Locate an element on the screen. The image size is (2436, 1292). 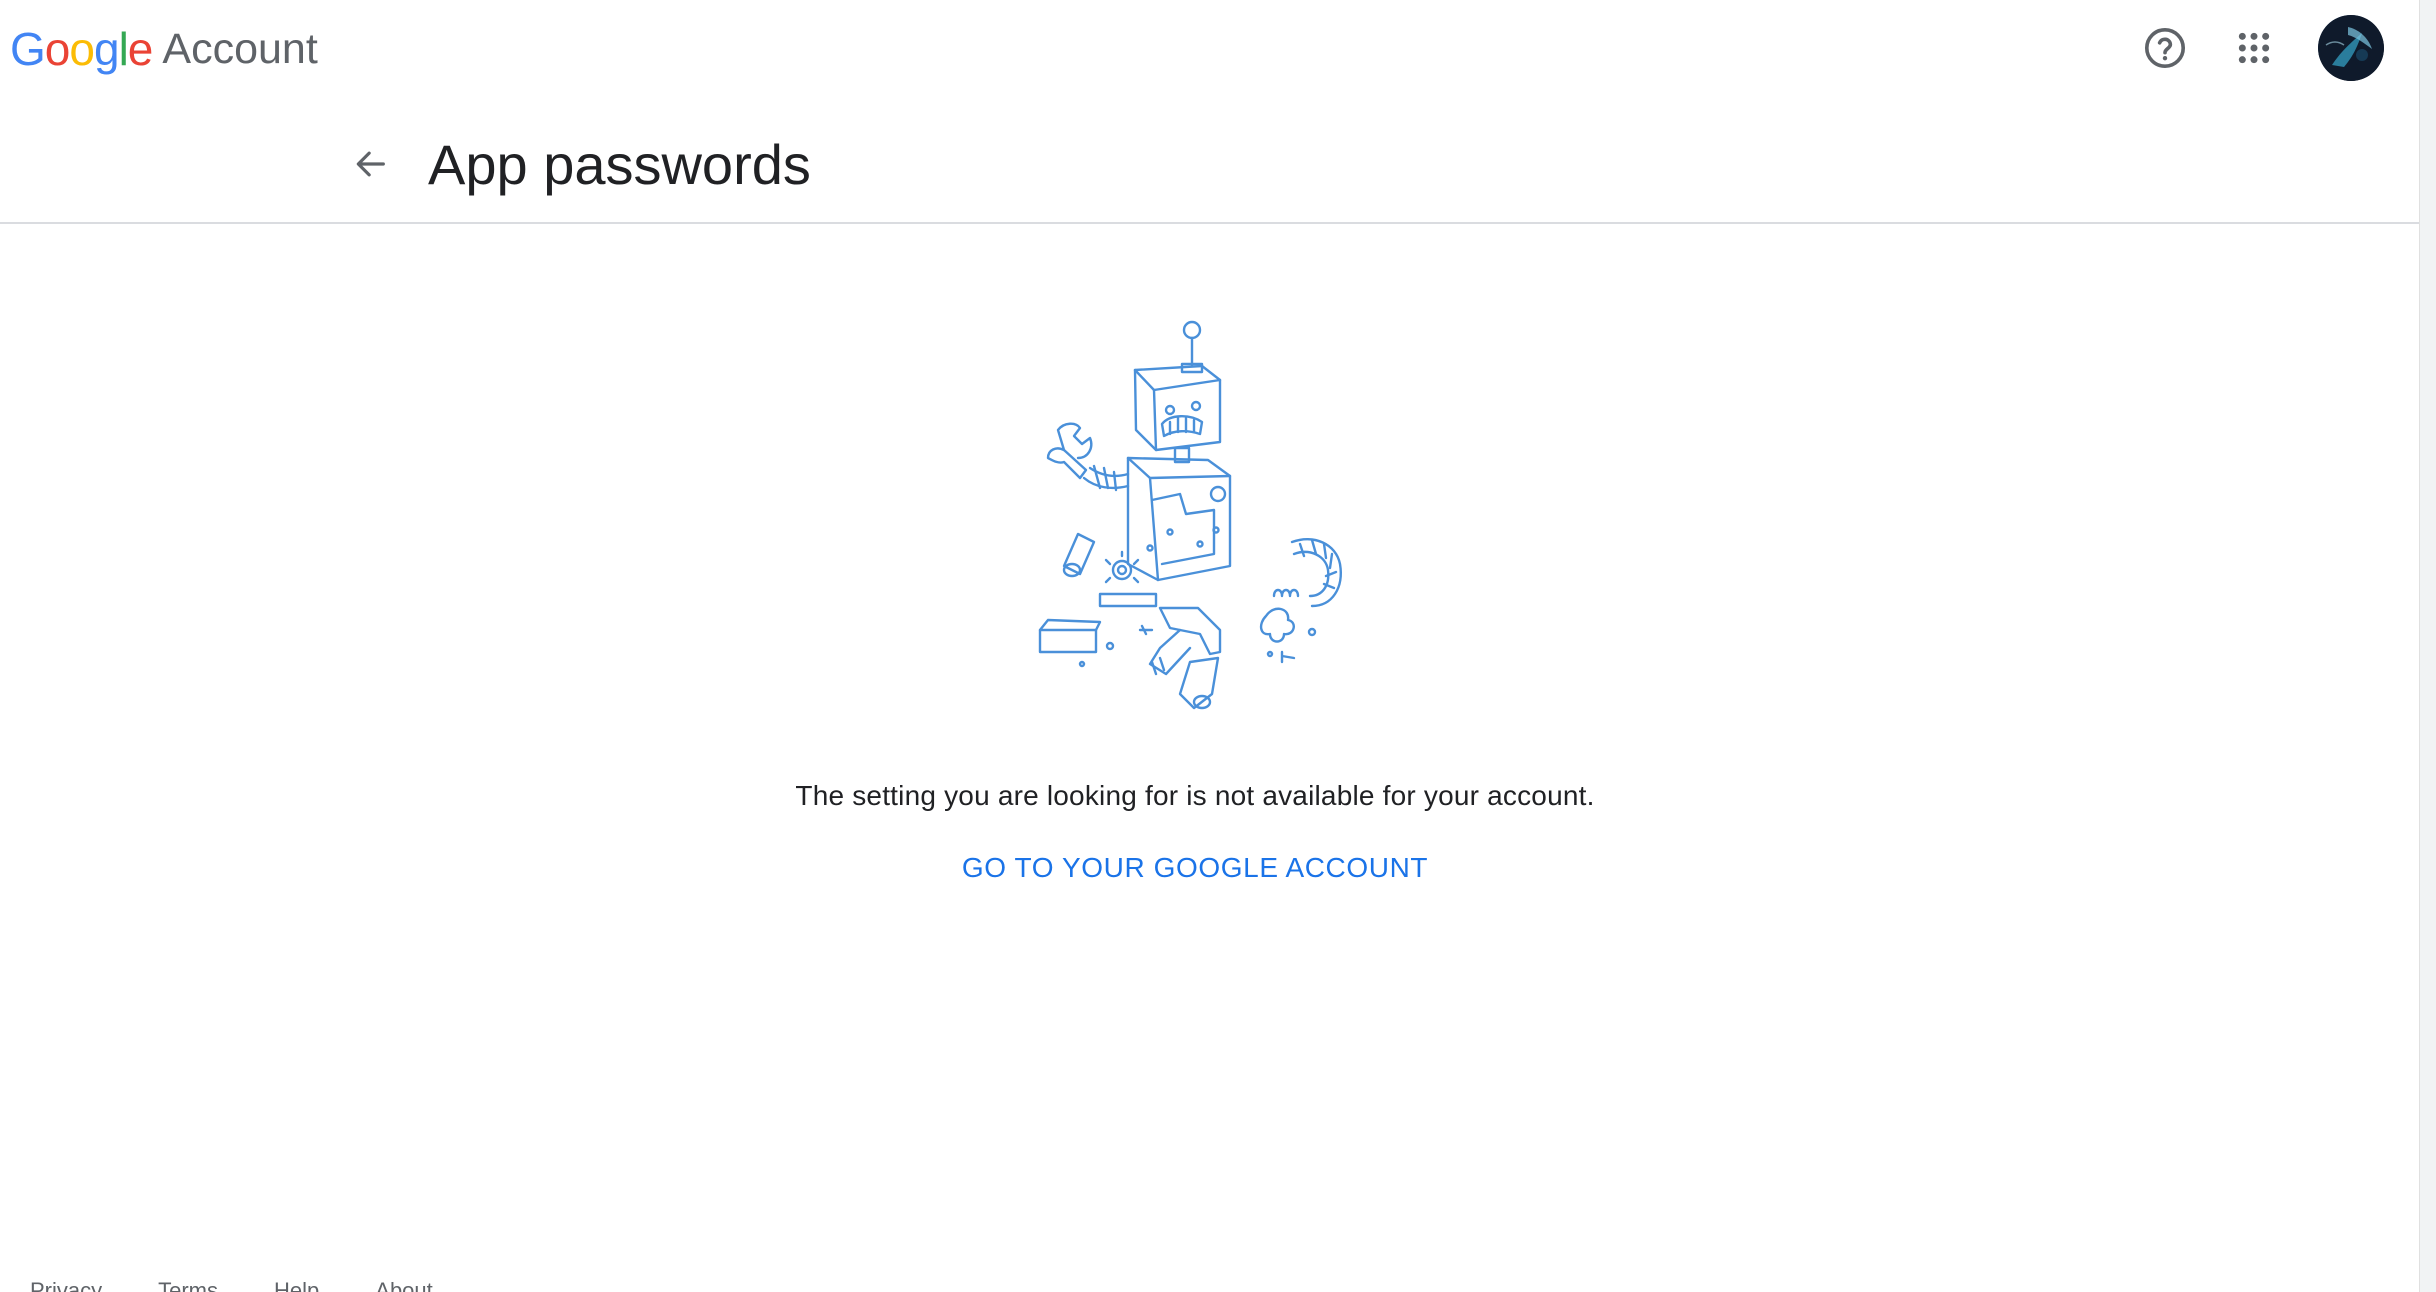
google-wordmark: Google is located at coordinates (82, 49).